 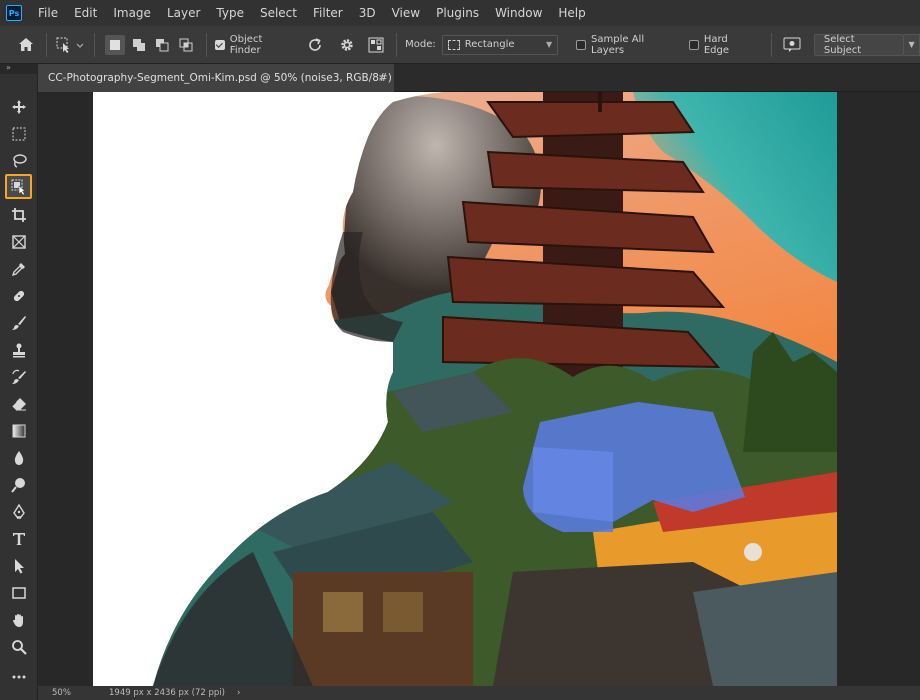 What do you see at coordinates (382, 78) in the screenshot?
I see `close-icon: ×` at bounding box center [382, 78].